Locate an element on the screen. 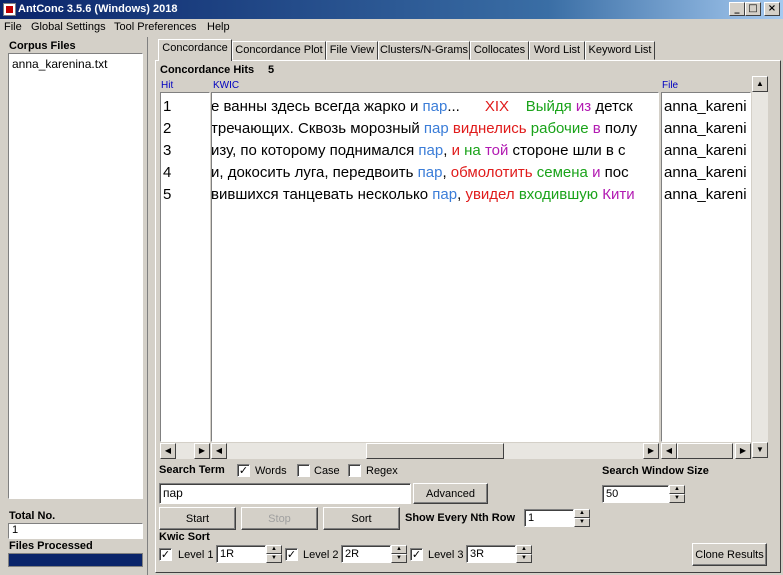  kwic-after: , is located at coordinates (447, 150).